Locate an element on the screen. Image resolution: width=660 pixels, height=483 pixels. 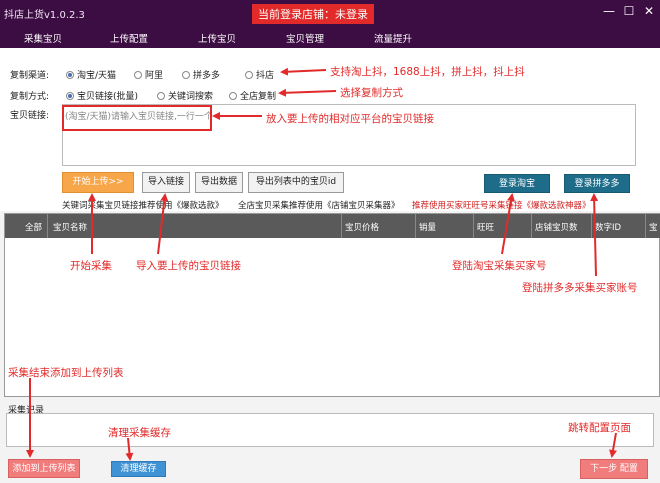
arrow-import is located at coordinates (163, 224).